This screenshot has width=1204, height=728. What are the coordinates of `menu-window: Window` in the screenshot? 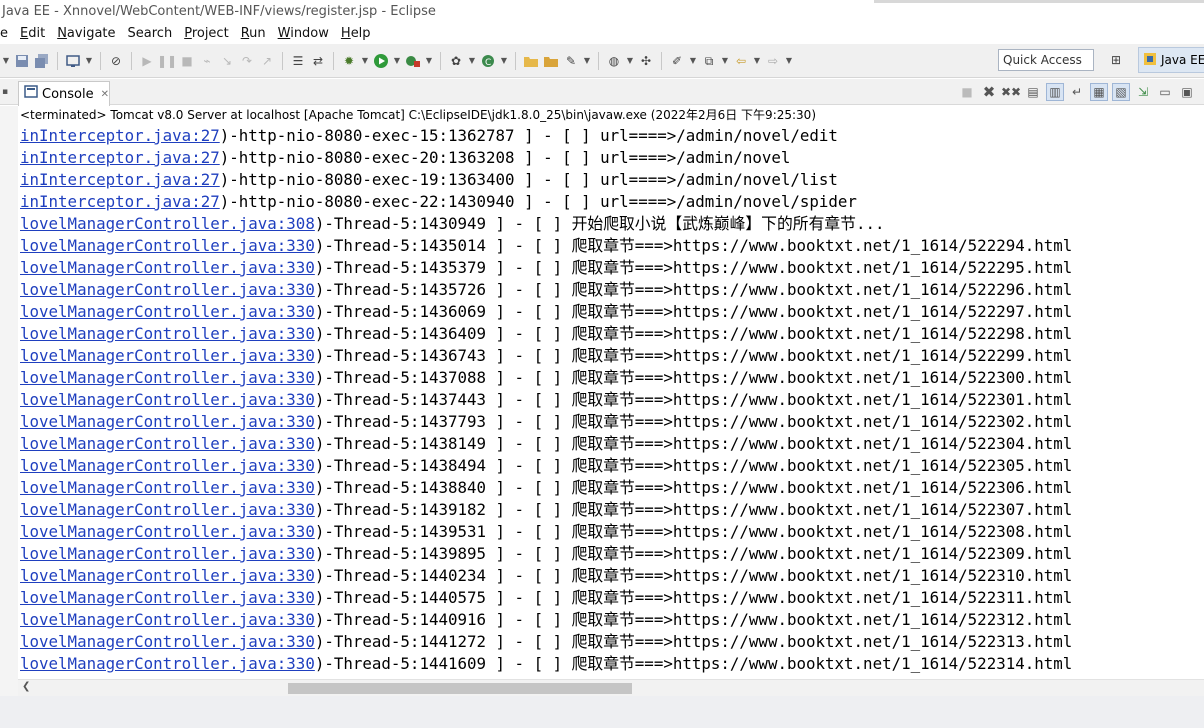 It's located at (303, 33).